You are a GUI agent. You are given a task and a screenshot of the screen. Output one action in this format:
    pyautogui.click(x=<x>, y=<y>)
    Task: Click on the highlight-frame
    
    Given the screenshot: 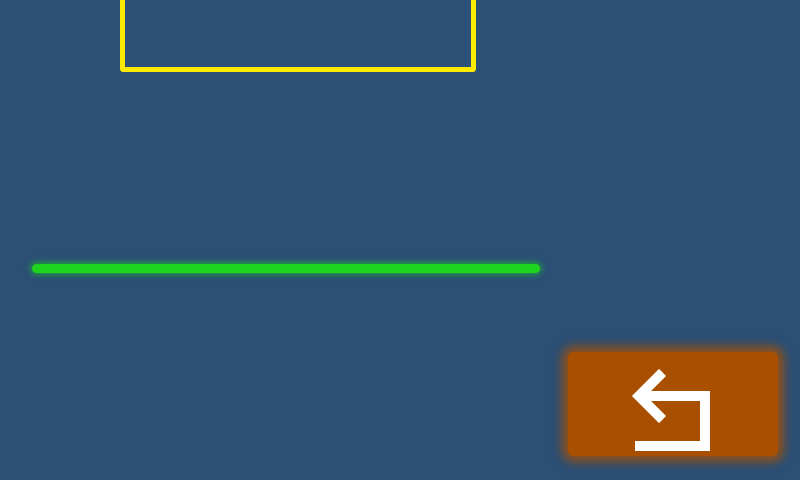 What is the action you would take?
    pyautogui.click(x=298, y=36)
    